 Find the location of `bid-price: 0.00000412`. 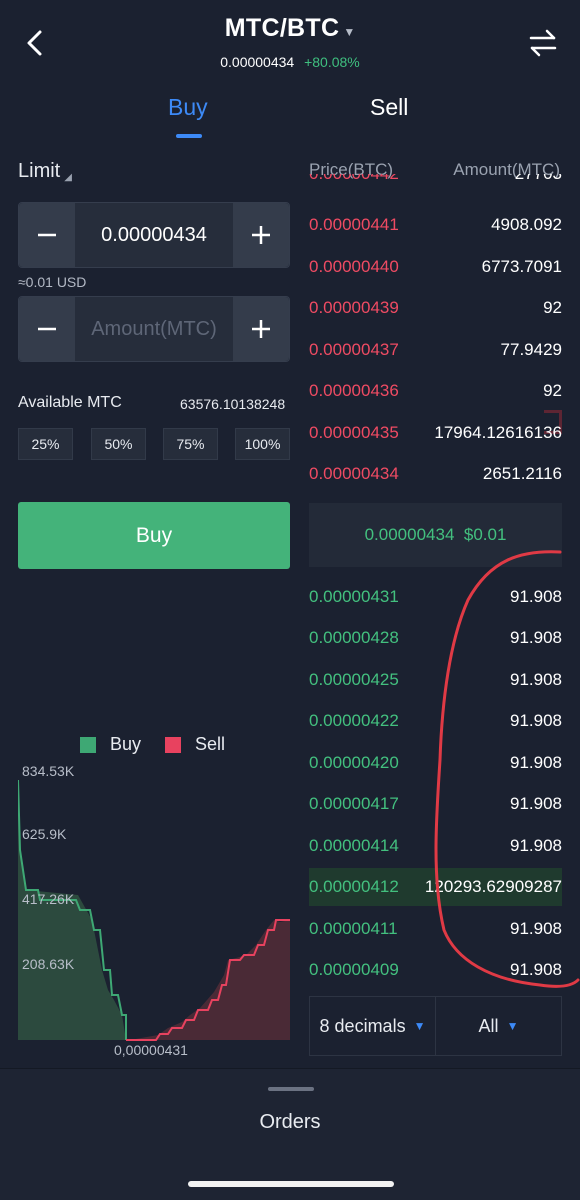

bid-price: 0.00000412 is located at coordinates (354, 886).